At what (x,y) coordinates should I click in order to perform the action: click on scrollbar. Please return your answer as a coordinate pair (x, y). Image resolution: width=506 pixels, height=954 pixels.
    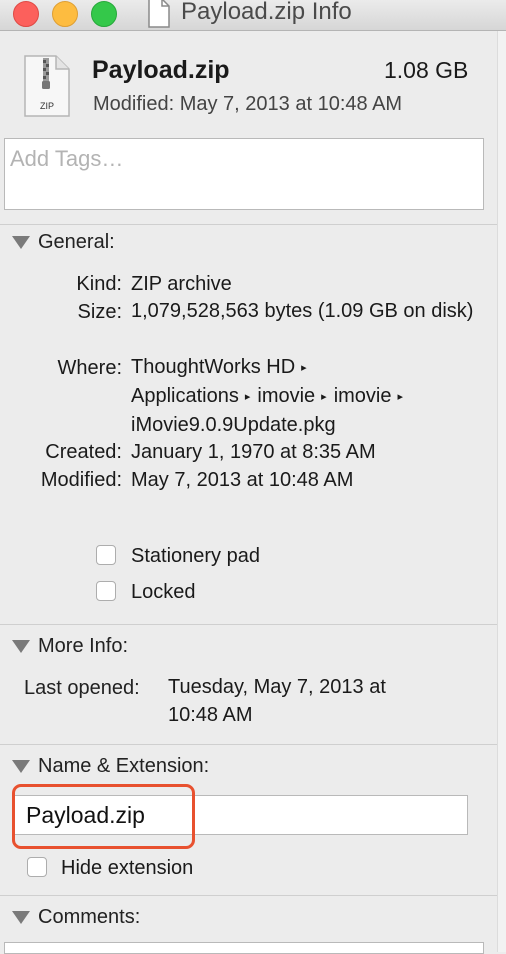
    Looking at the image, I should click on (501, 491).